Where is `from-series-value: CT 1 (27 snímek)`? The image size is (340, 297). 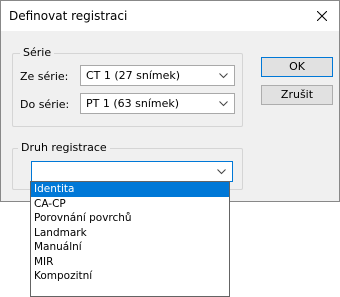
from-series-value: CT 1 (27 snímek) is located at coordinates (133, 75).